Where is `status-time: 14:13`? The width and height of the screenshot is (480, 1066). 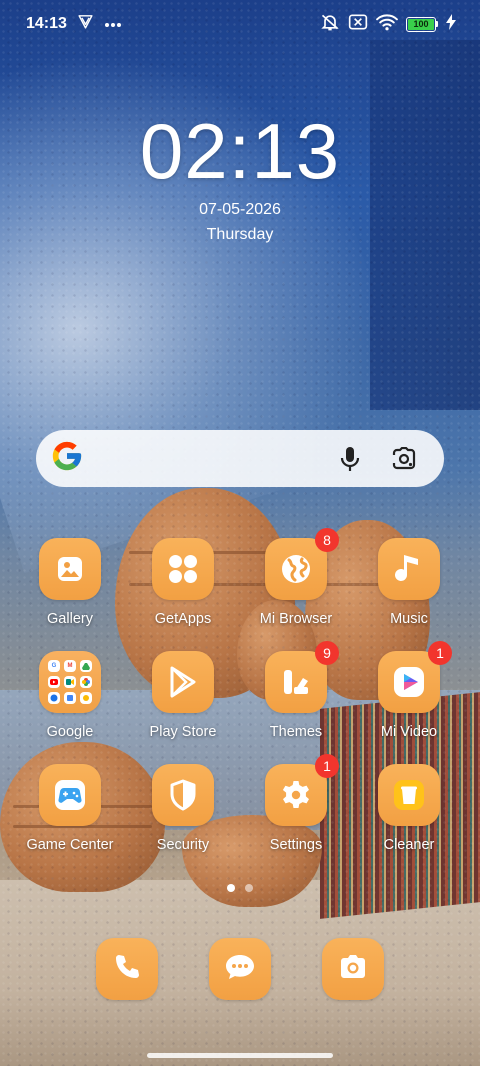
status-time: 14:13 is located at coordinates (46, 23).